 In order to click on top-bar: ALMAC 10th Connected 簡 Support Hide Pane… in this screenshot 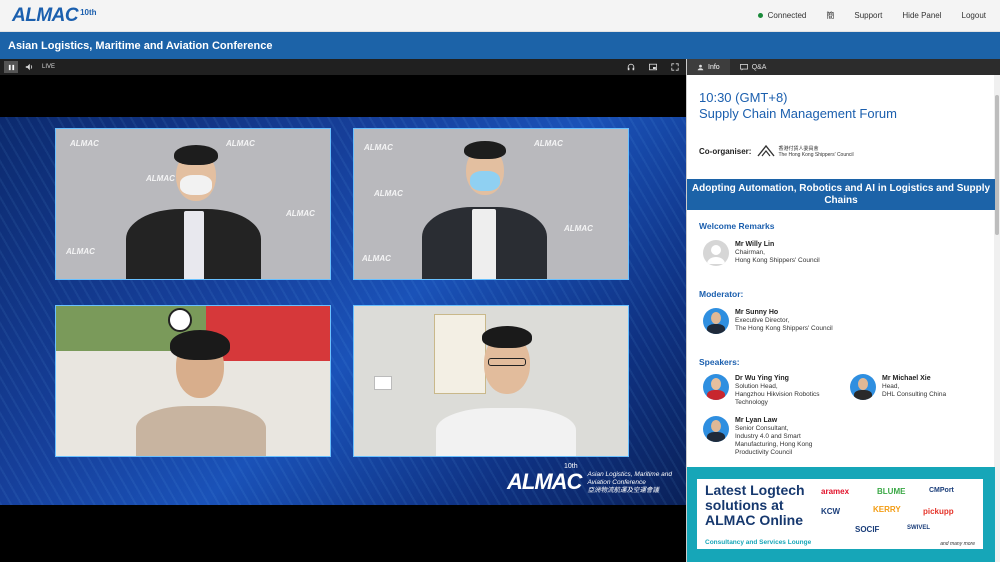, I will do `click(500, 16)`.